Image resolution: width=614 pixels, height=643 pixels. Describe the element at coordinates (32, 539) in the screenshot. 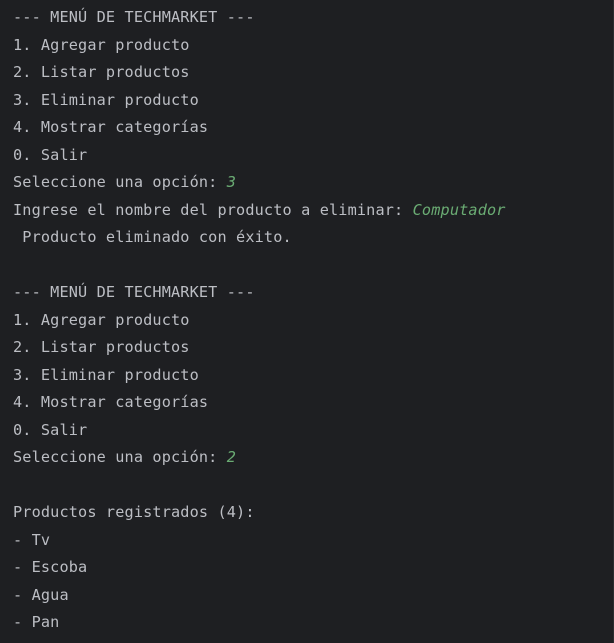

I see `line-text: - Tv` at that location.